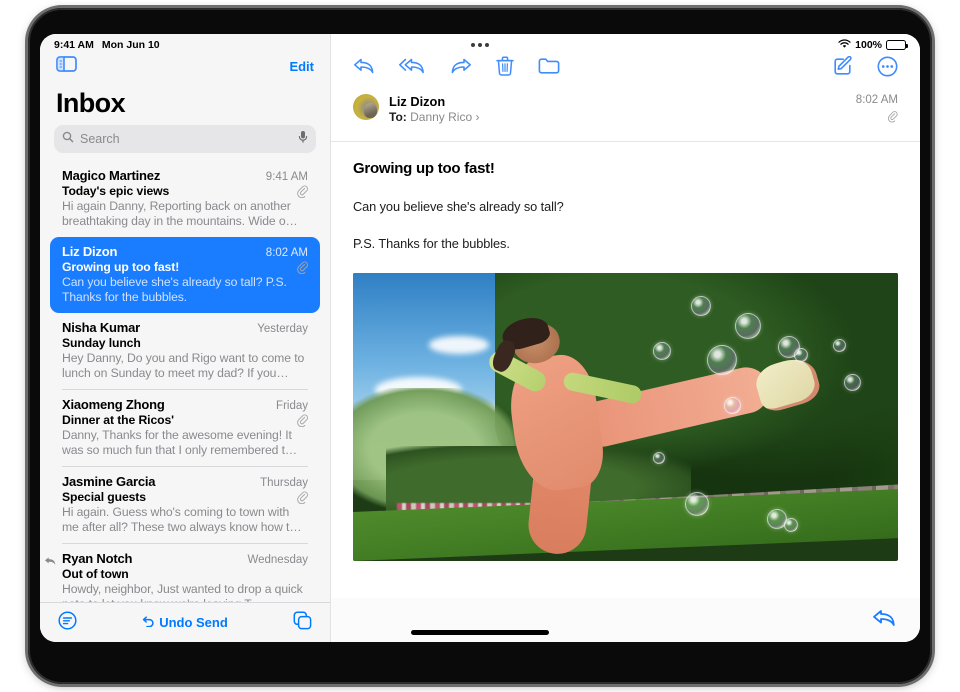 This screenshot has width=960, height=692. I want to click on sidebar-bottom-toolbar: Undo Send, so click(185, 622).